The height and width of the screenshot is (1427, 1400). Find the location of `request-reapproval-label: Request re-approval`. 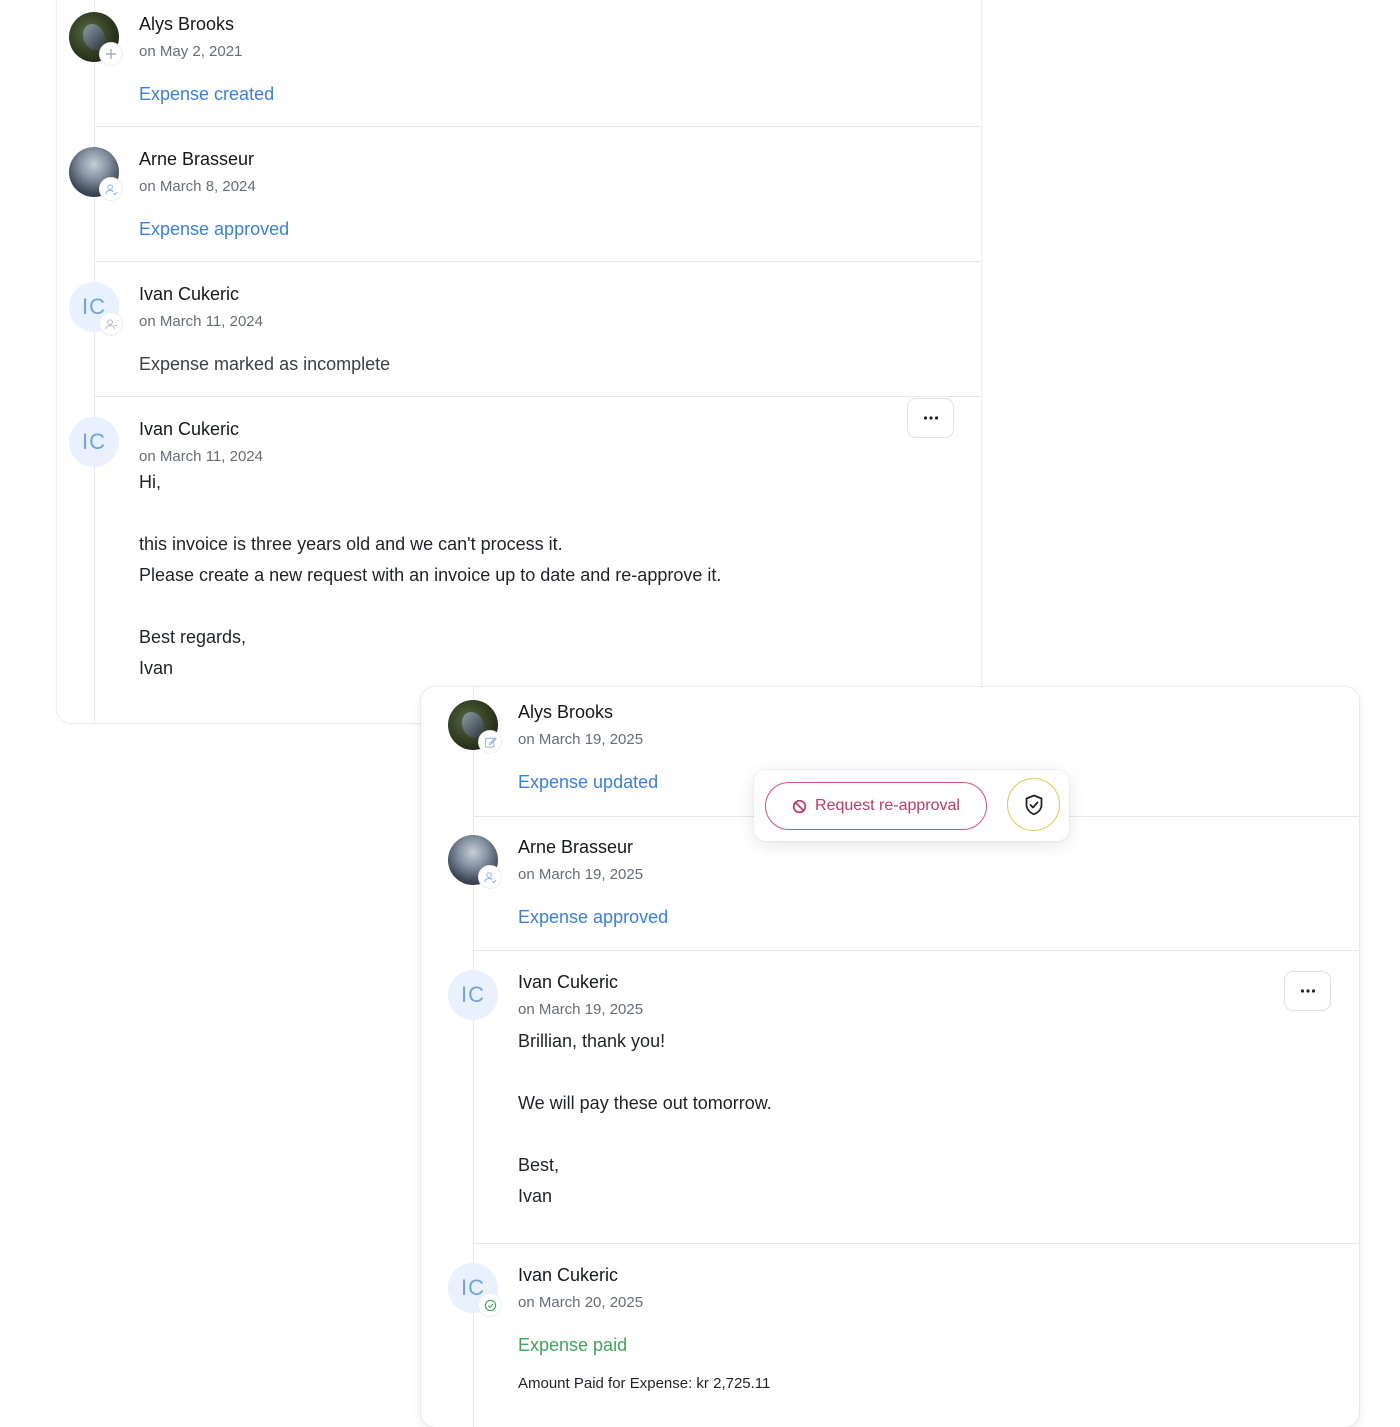

request-reapproval-label: Request re-approval is located at coordinates (887, 805).